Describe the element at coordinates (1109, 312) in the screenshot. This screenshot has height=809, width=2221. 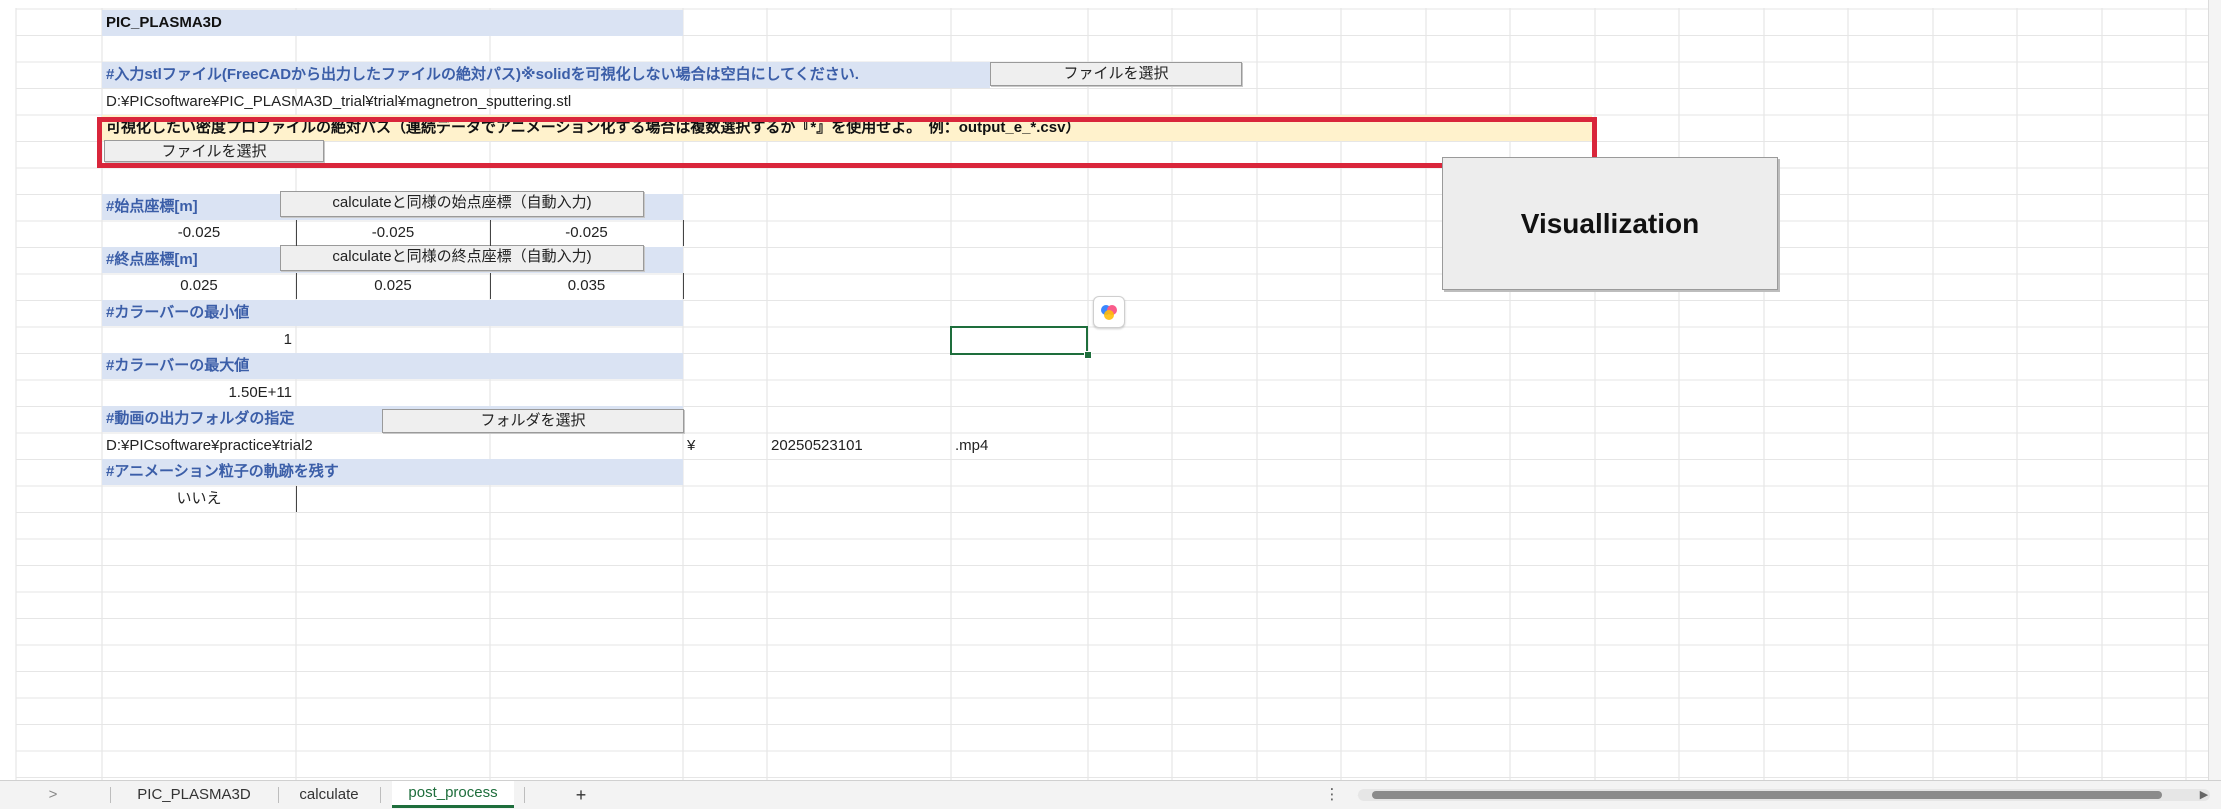
I see `copilot-icon` at that location.